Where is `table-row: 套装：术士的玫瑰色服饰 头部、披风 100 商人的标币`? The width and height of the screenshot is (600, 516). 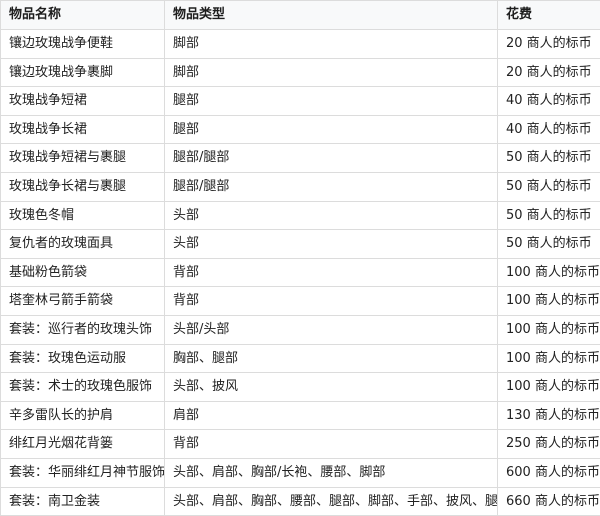
table-row: 套装：术士的玫瑰色服饰 头部、披风 100 商人的标币 is located at coordinates (300, 387).